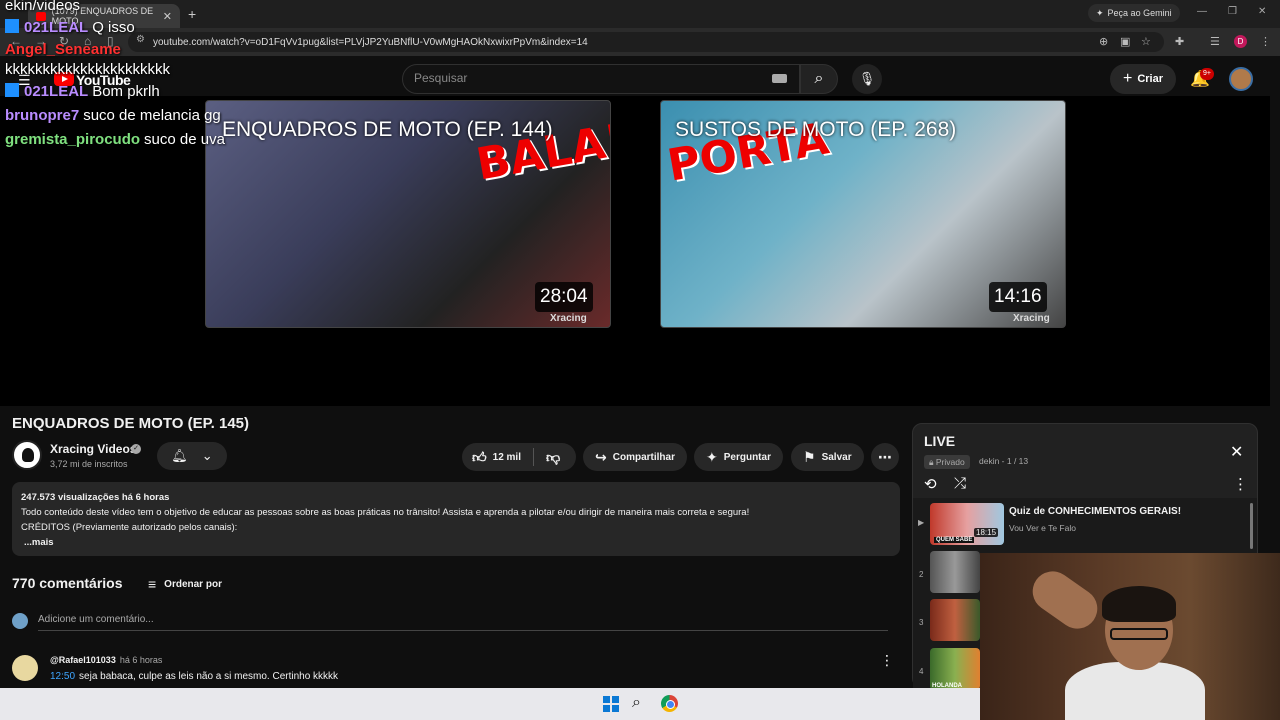 The image size is (1280, 720). I want to click on cast-icon: ▣, so click(1125, 41).